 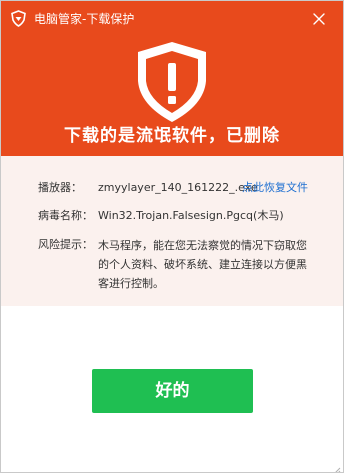 I want to click on window-title: 电脑管家-下载保护, so click(x=84, y=19).